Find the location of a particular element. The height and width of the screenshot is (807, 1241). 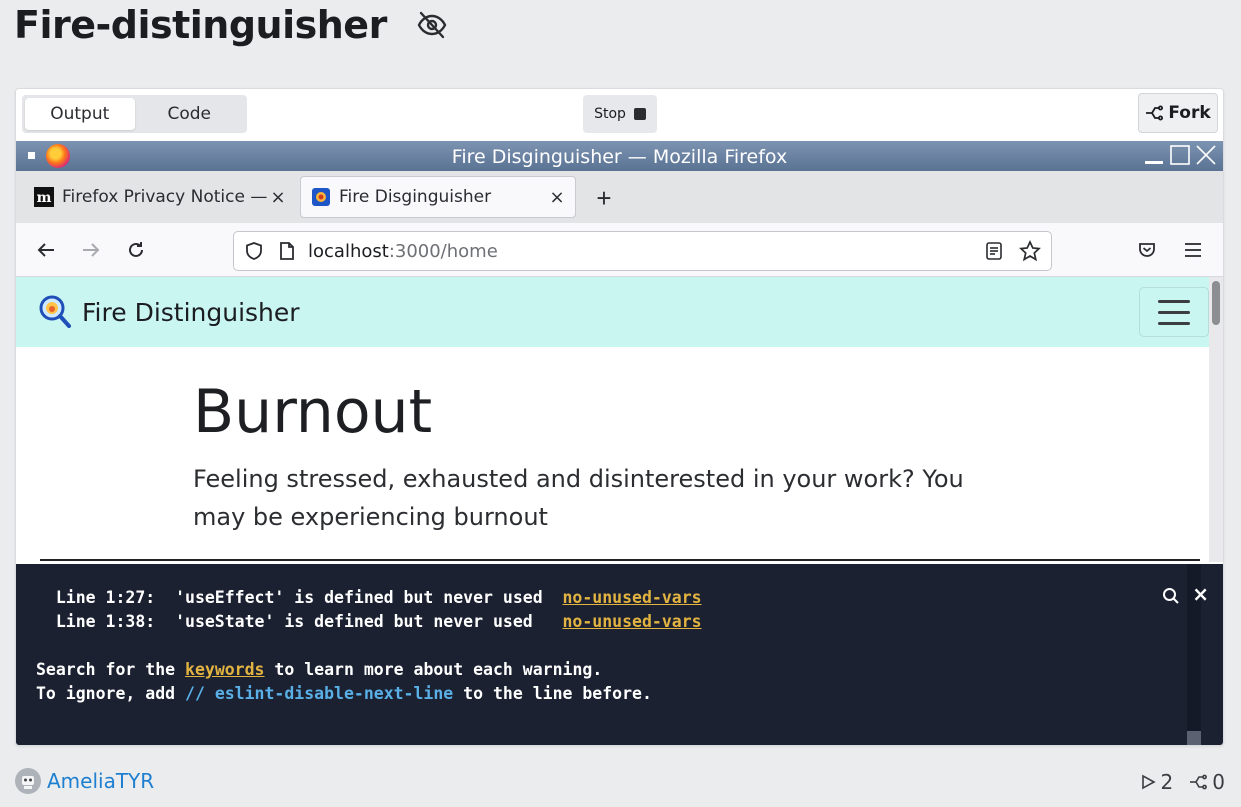

fork-button: Fork is located at coordinates (1178, 113).